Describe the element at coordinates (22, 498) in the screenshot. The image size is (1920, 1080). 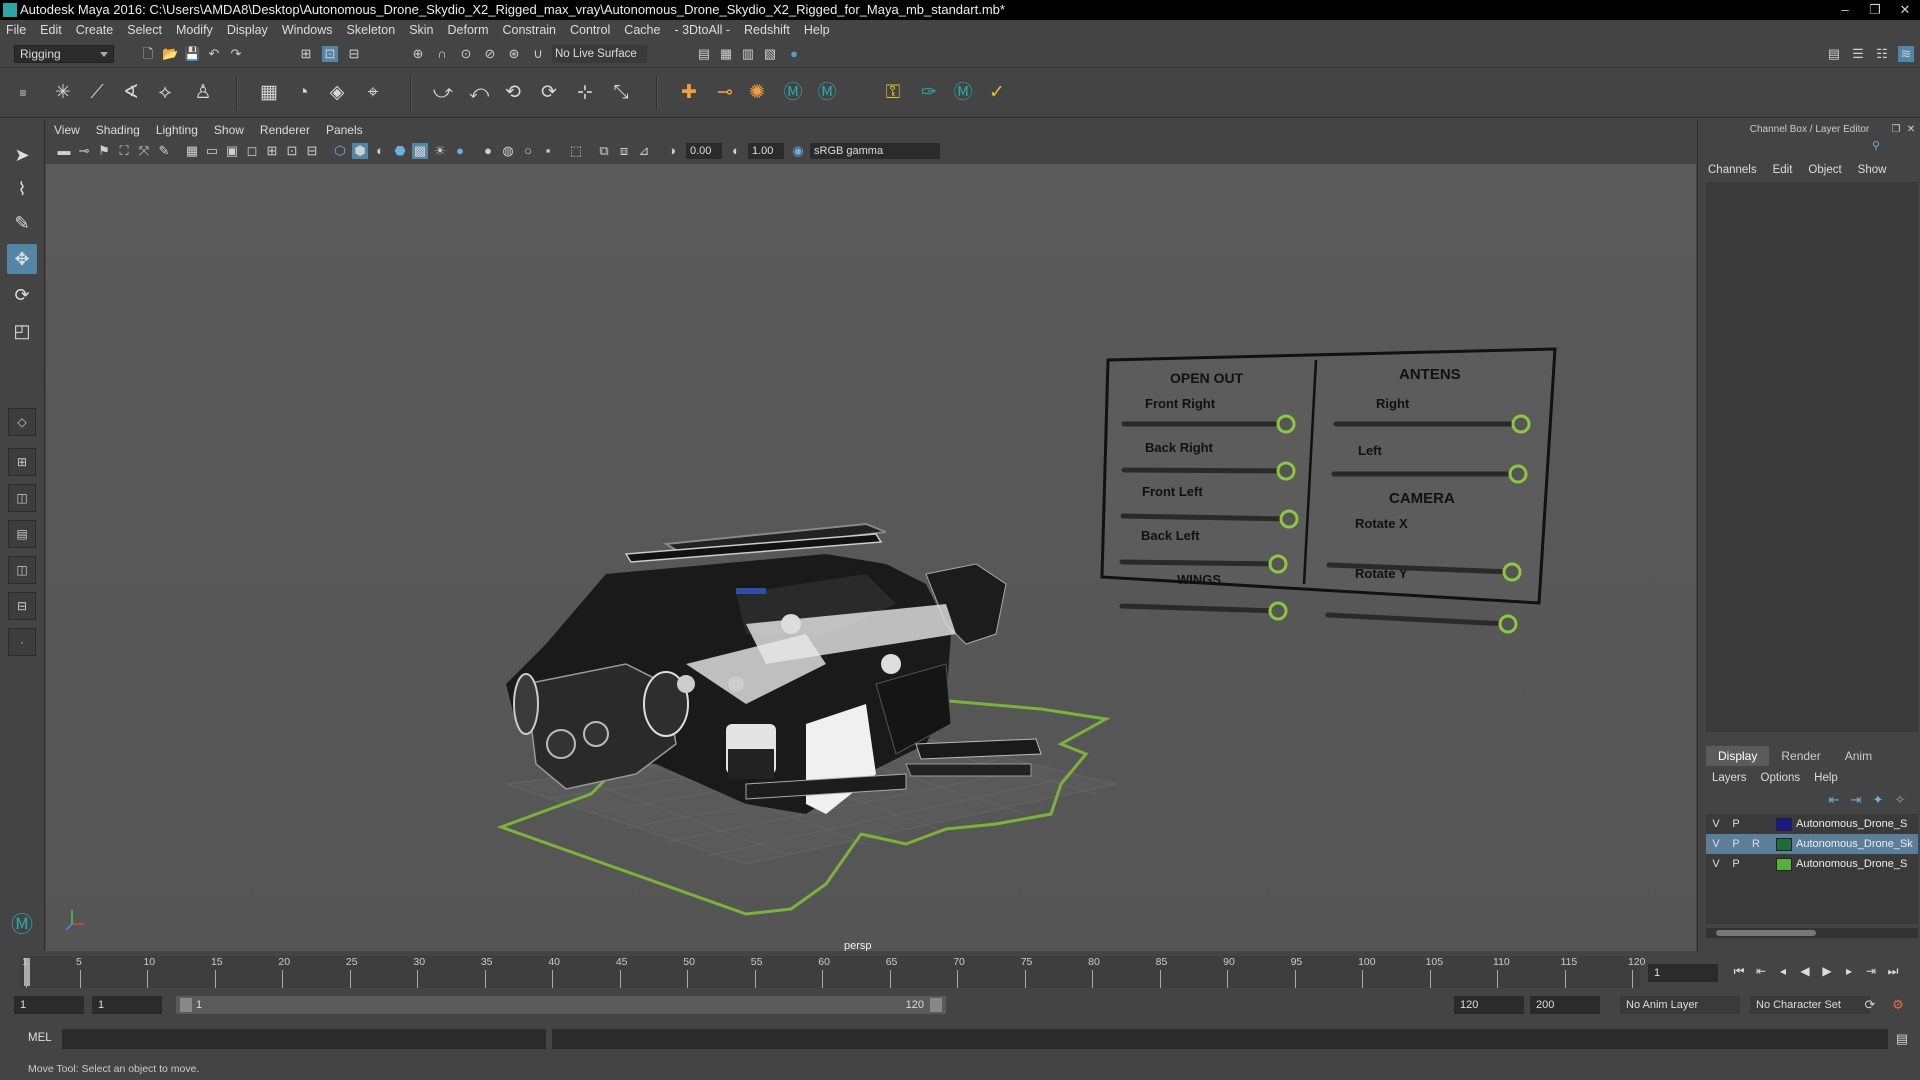
I see `side-by-side-layout-icon: ◫` at that location.